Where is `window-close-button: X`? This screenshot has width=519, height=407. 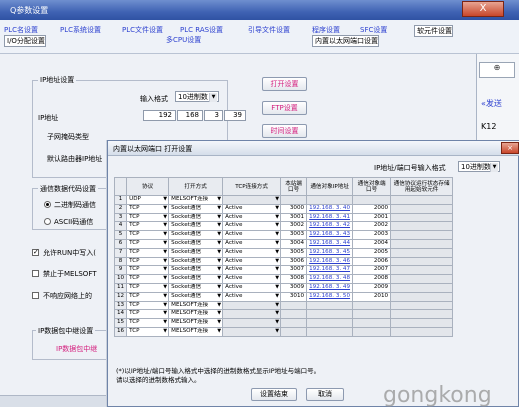 window-close-button: X is located at coordinates (483, 9).